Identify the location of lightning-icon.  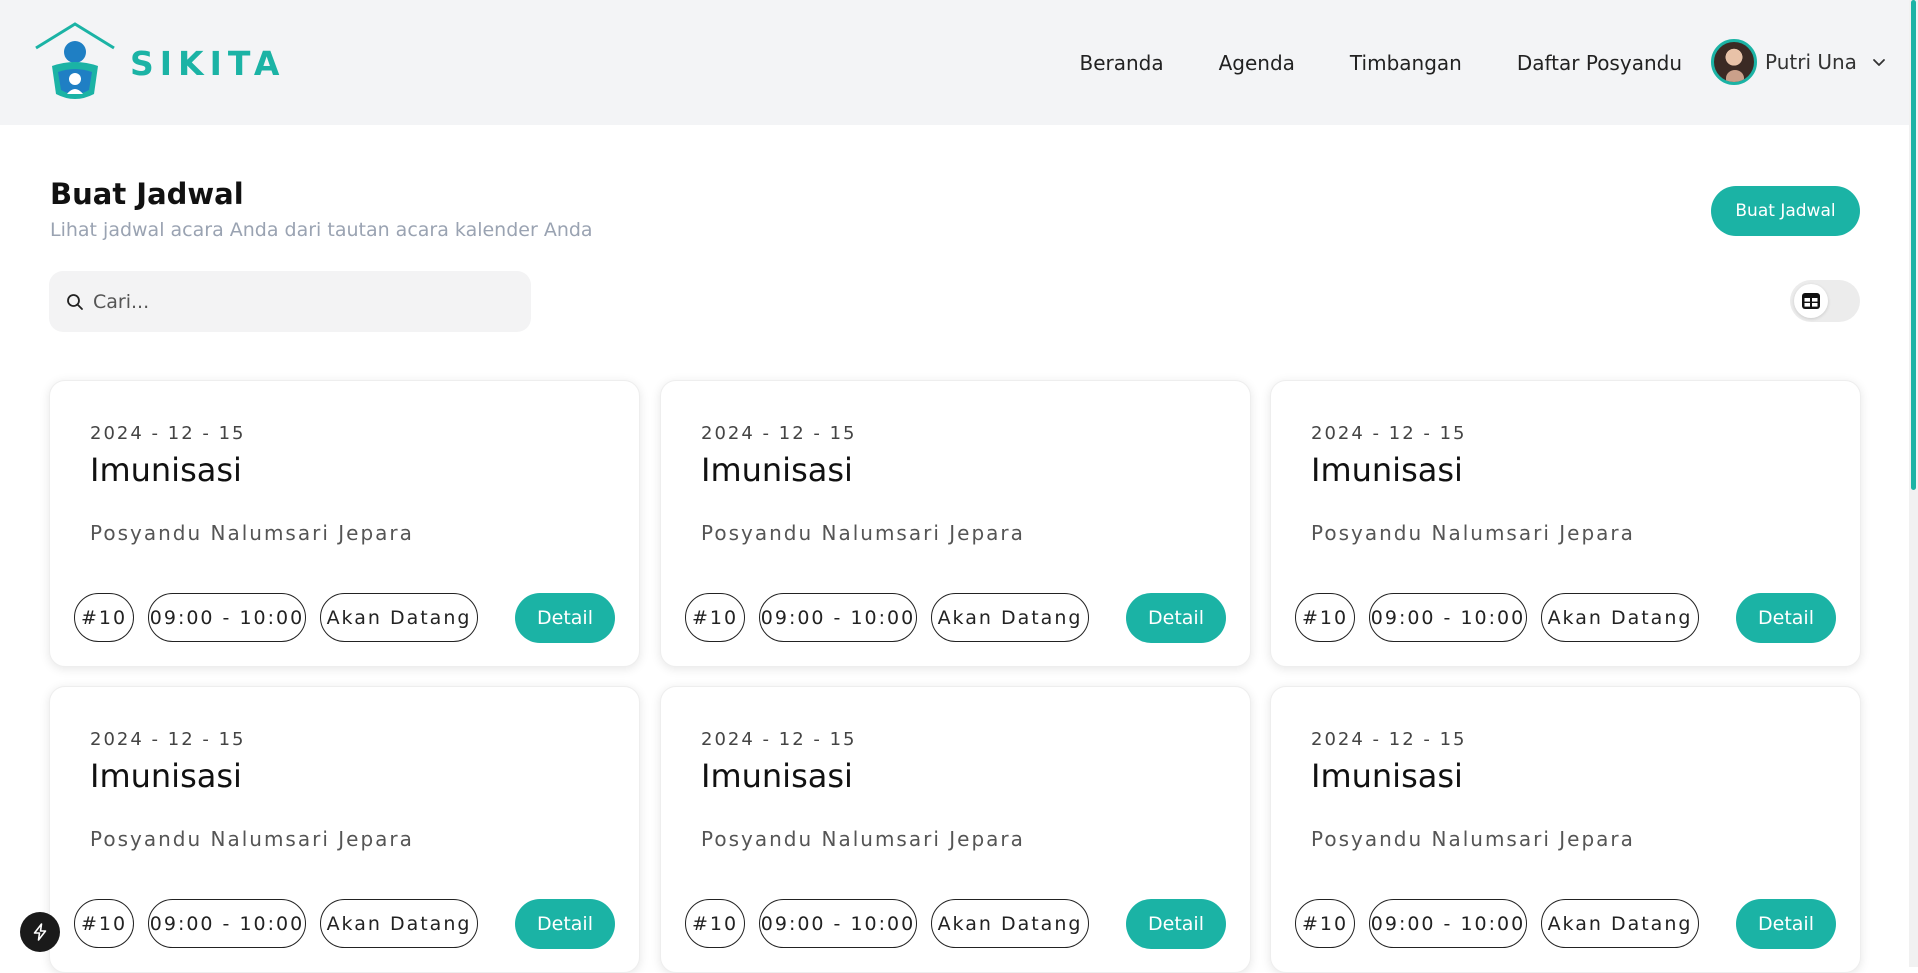
(40, 932).